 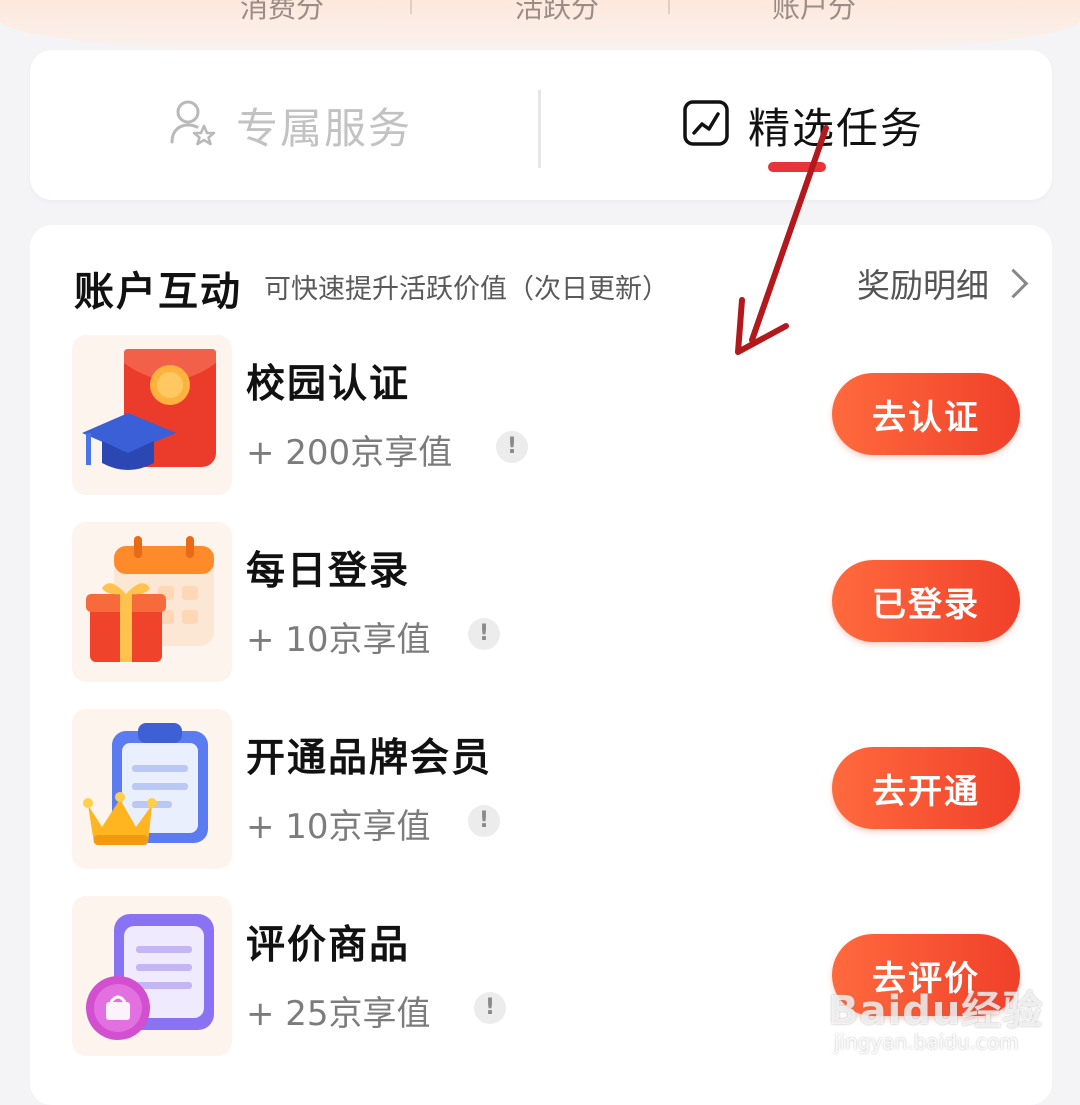 I want to click on watermark-logo: Baidu经验, so click(x=936, y=1011).